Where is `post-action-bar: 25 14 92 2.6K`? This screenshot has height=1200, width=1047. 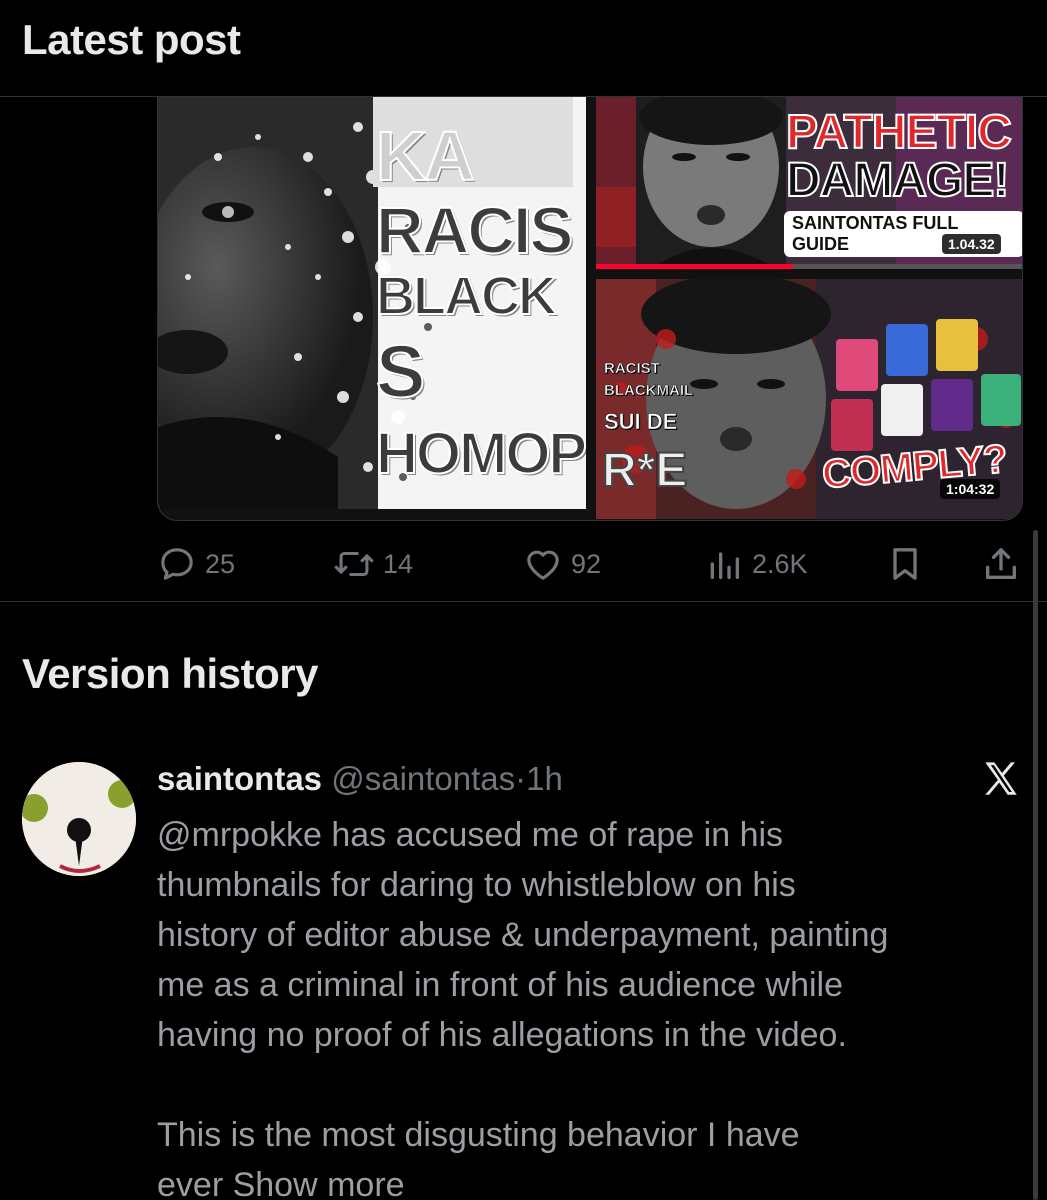
post-action-bar: 25 14 92 2.6K is located at coordinates (592, 564).